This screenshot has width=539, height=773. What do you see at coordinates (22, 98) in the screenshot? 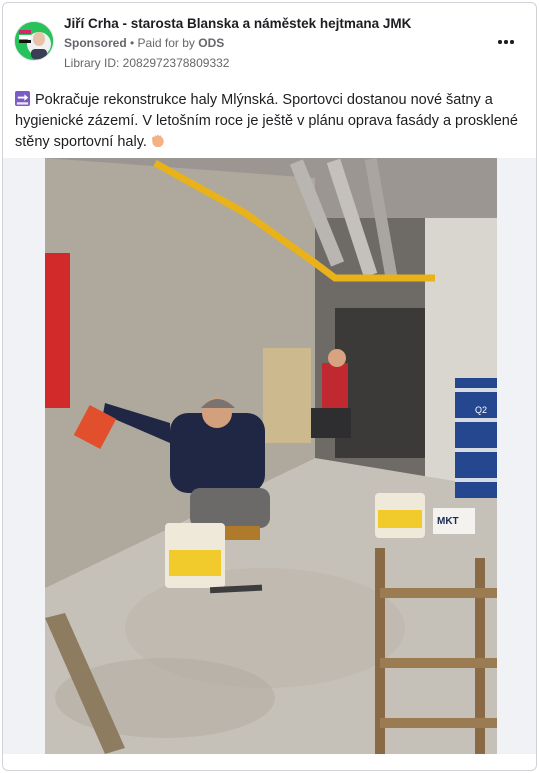
I see `soon-arrow-icon` at bounding box center [22, 98].